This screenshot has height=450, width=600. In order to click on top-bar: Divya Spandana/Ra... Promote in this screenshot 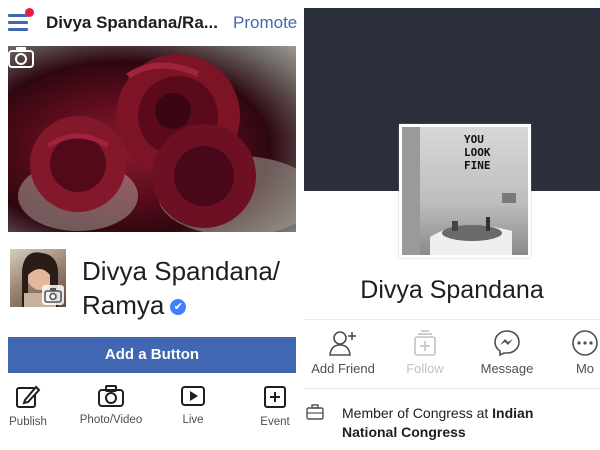, I will do `click(150, 23)`.